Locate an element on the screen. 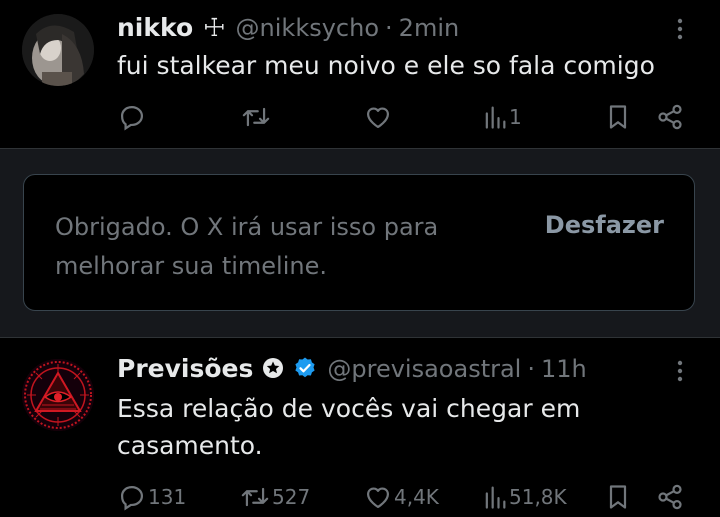 This screenshot has width=720, height=517. tweet-header: Previsões @previsaoastral · 11h is located at coordinates (352, 368).